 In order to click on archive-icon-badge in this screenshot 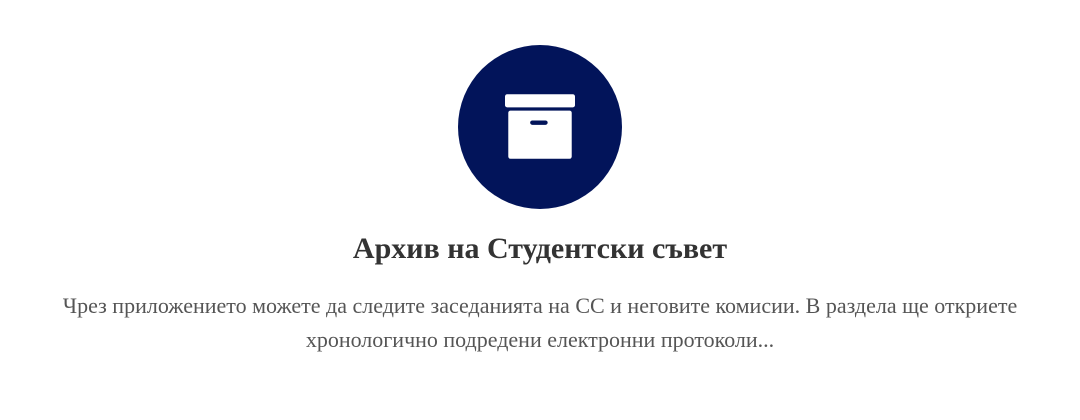, I will do `click(540, 127)`.